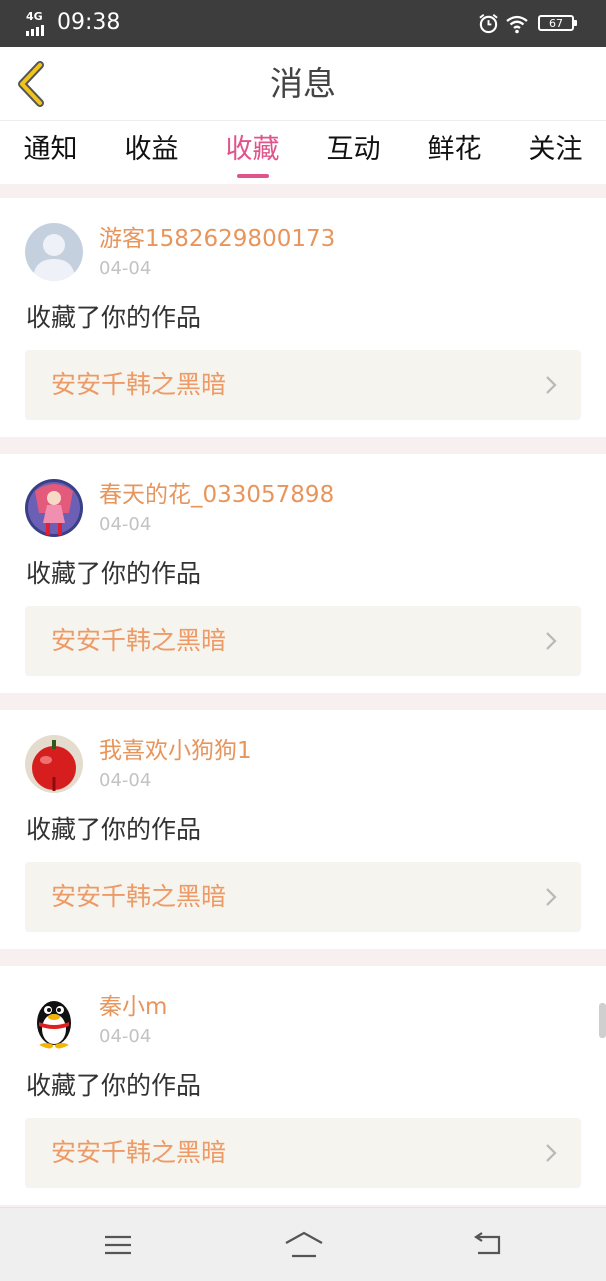 The height and width of the screenshot is (1281, 606). Describe the element at coordinates (555, 152) in the screenshot. I see `tab-follows: 关注` at that location.